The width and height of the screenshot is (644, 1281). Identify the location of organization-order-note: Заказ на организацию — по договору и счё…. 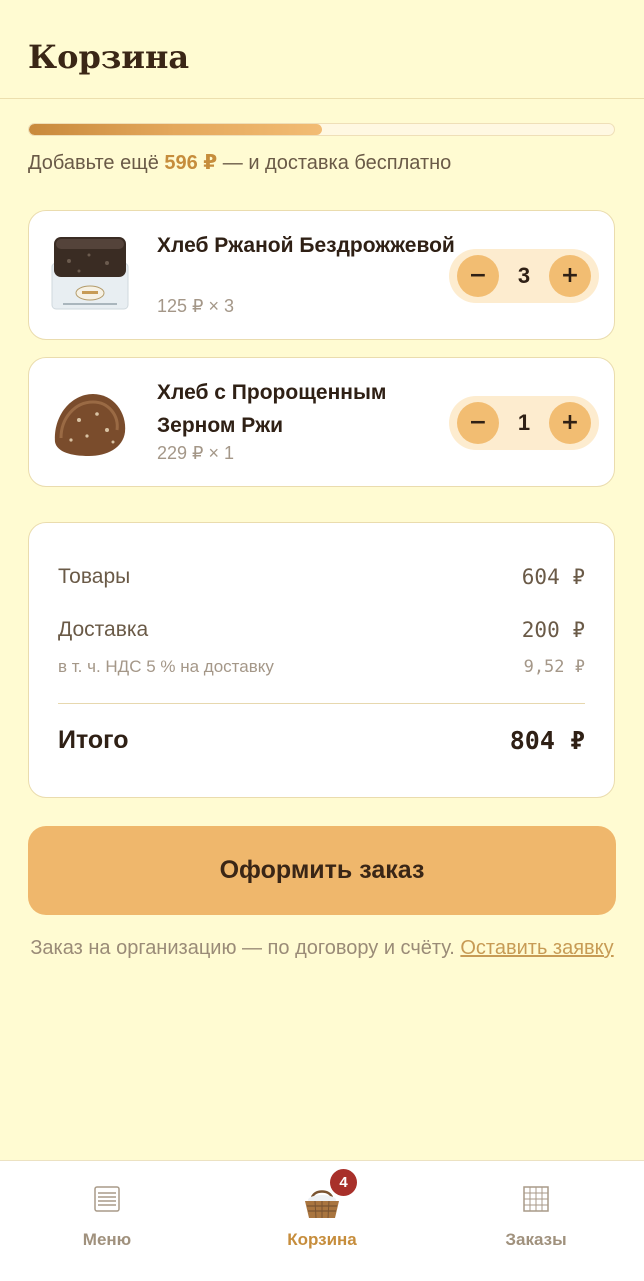
(322, 948).